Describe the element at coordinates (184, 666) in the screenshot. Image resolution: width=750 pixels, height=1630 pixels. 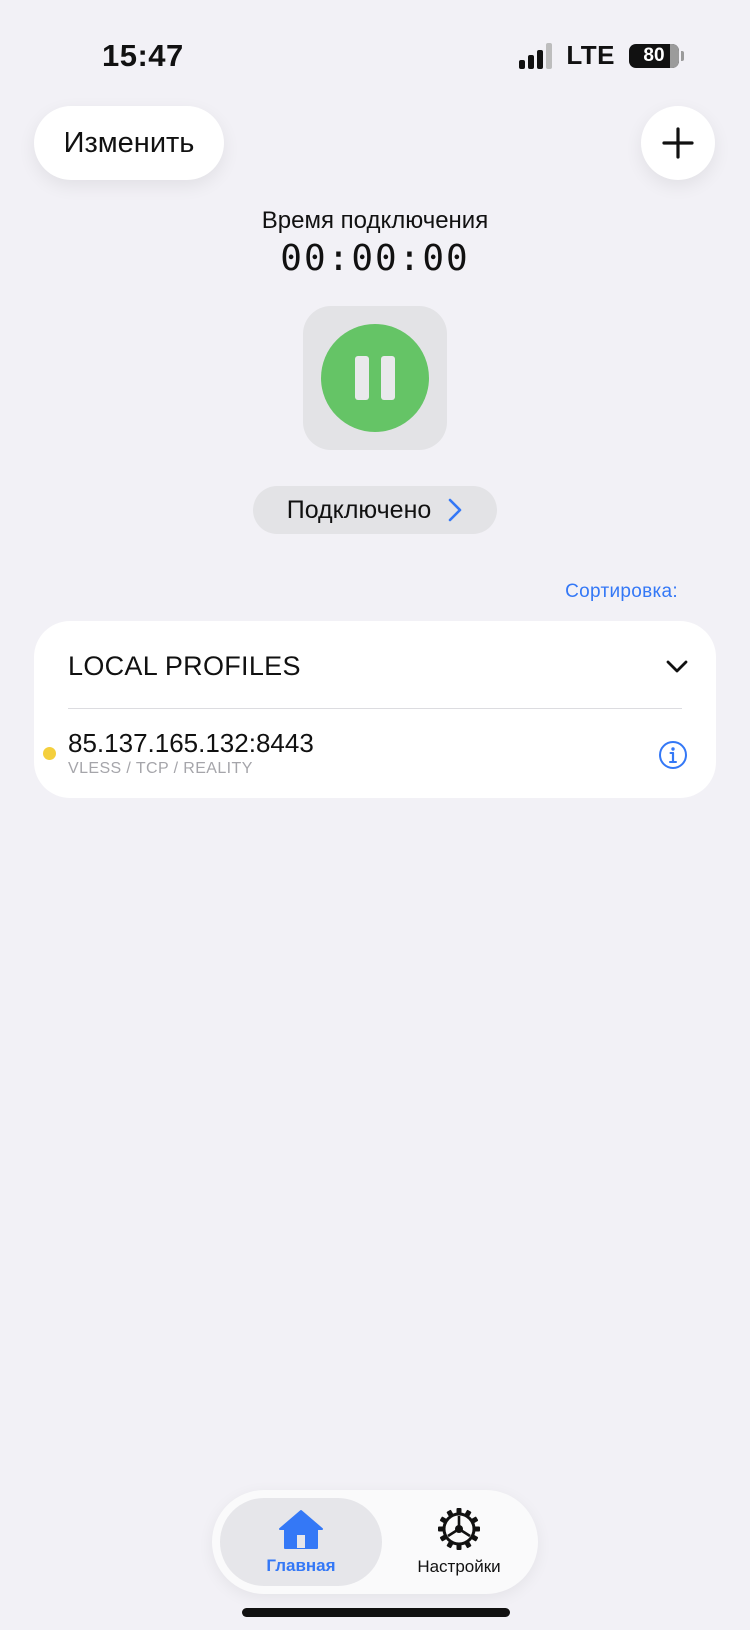
I see `profile-group-title: LOCAL PROFILES` at that location.